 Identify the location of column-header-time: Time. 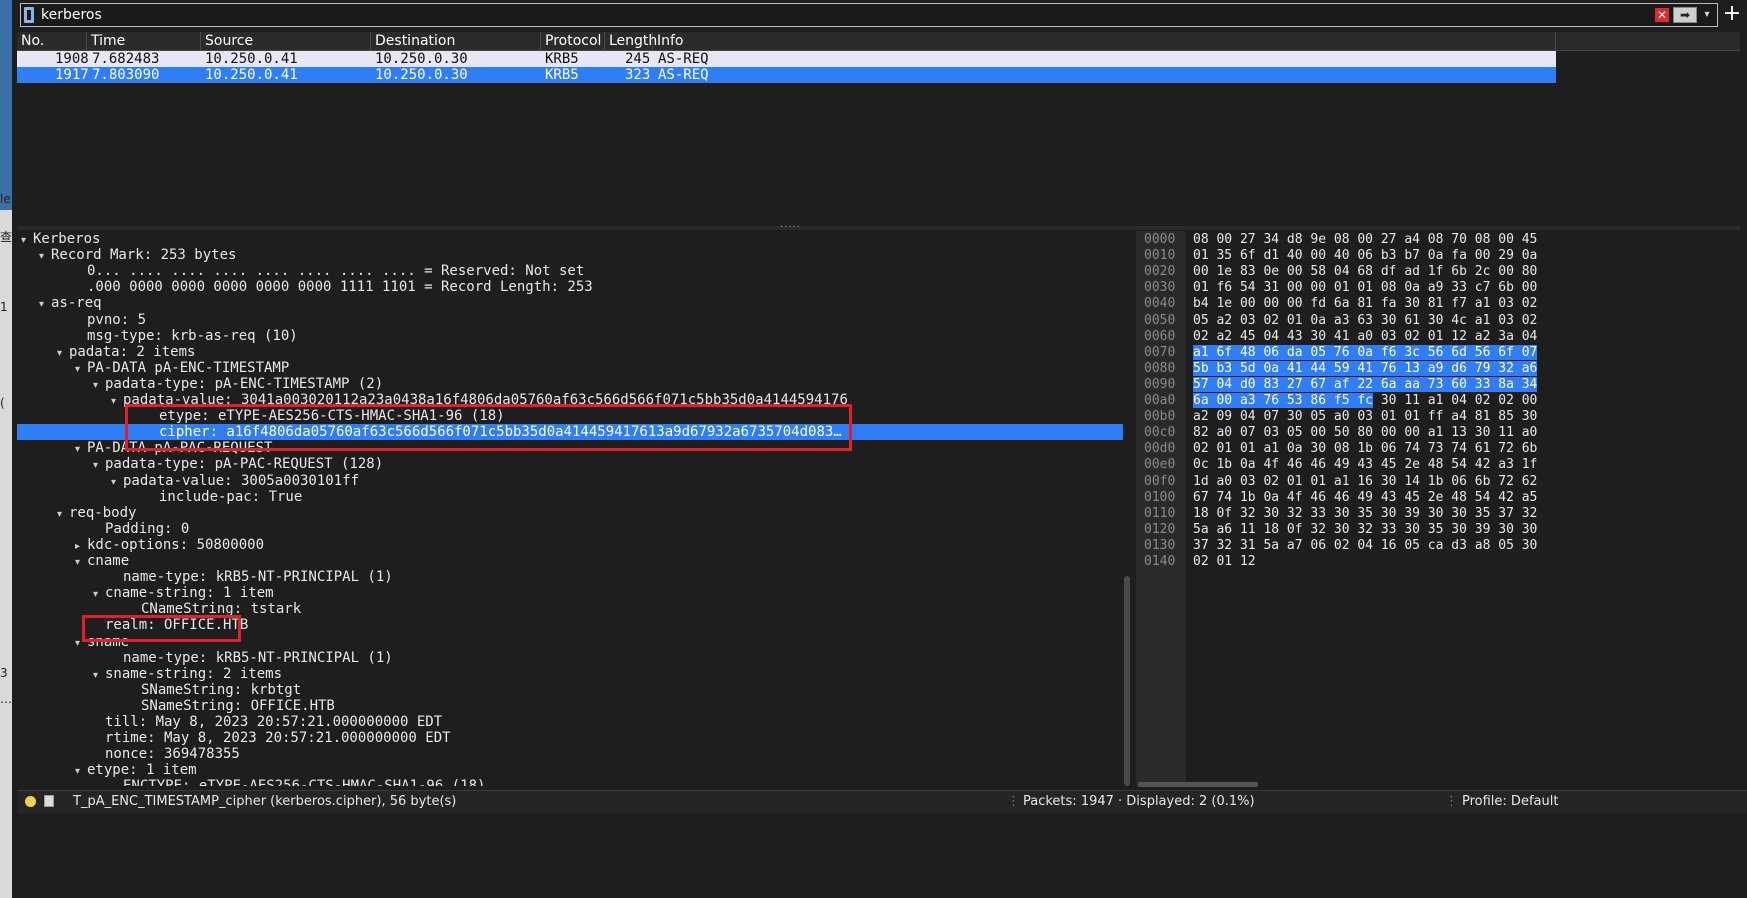
(144, 41).